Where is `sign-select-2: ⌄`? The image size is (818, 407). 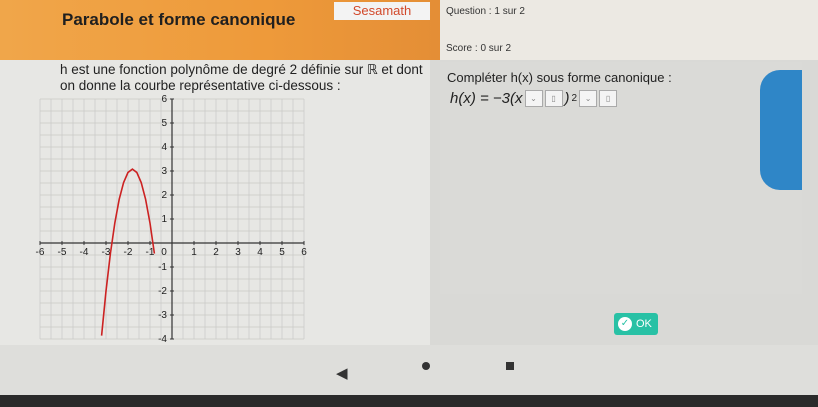 sign-select-2: ⌄ is located at coordinates (588, 98).